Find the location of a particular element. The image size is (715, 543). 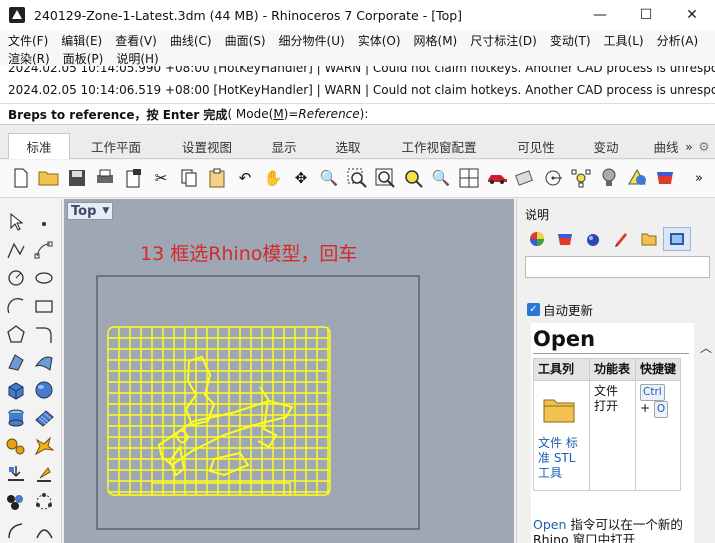

menu-transform: 变动(T) is located at coordinates (570, 40).